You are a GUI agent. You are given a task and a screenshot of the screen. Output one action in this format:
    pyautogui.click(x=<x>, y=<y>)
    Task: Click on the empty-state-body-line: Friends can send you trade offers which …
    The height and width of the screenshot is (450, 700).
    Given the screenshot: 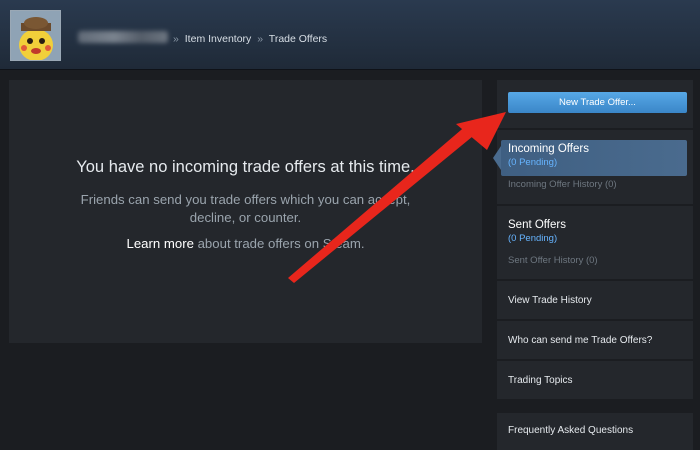 What is the action you would take?
    pyautogui.click(x=245, y=199)
    